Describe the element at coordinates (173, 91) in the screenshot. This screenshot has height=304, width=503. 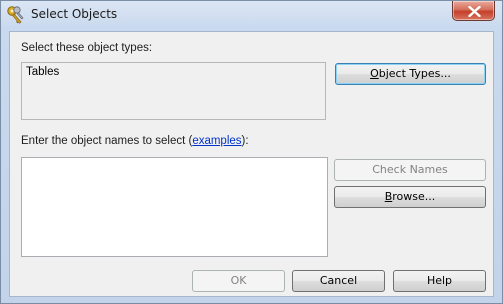
I see `object-types-field: Tables` at that location.